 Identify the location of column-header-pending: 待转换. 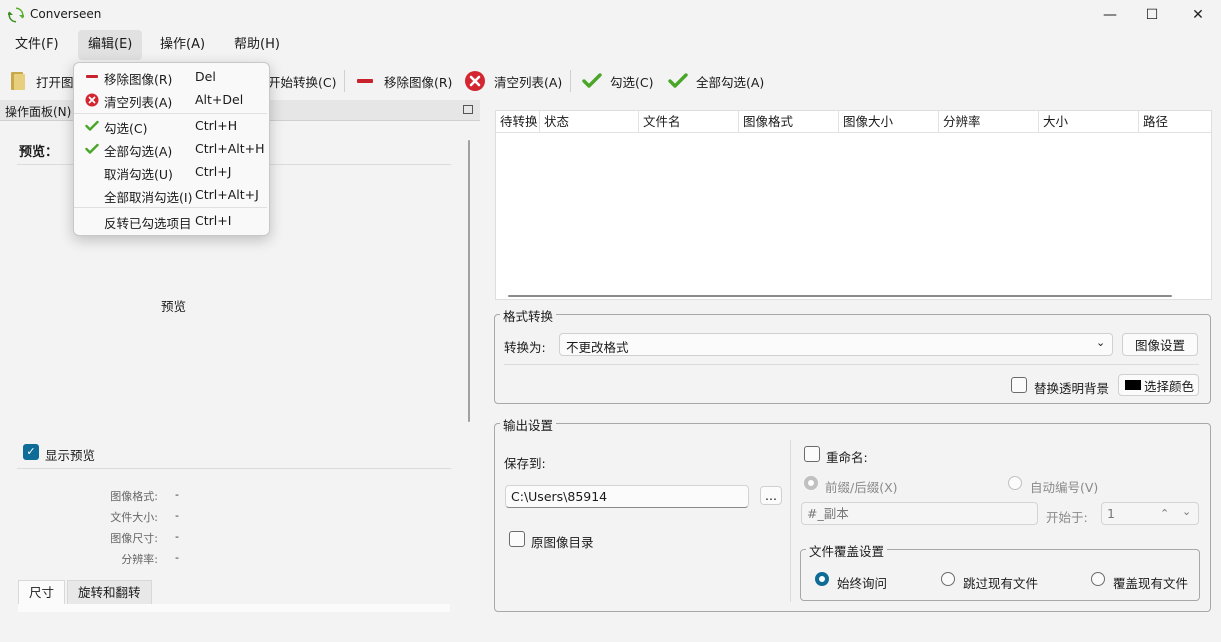
(518, 122).